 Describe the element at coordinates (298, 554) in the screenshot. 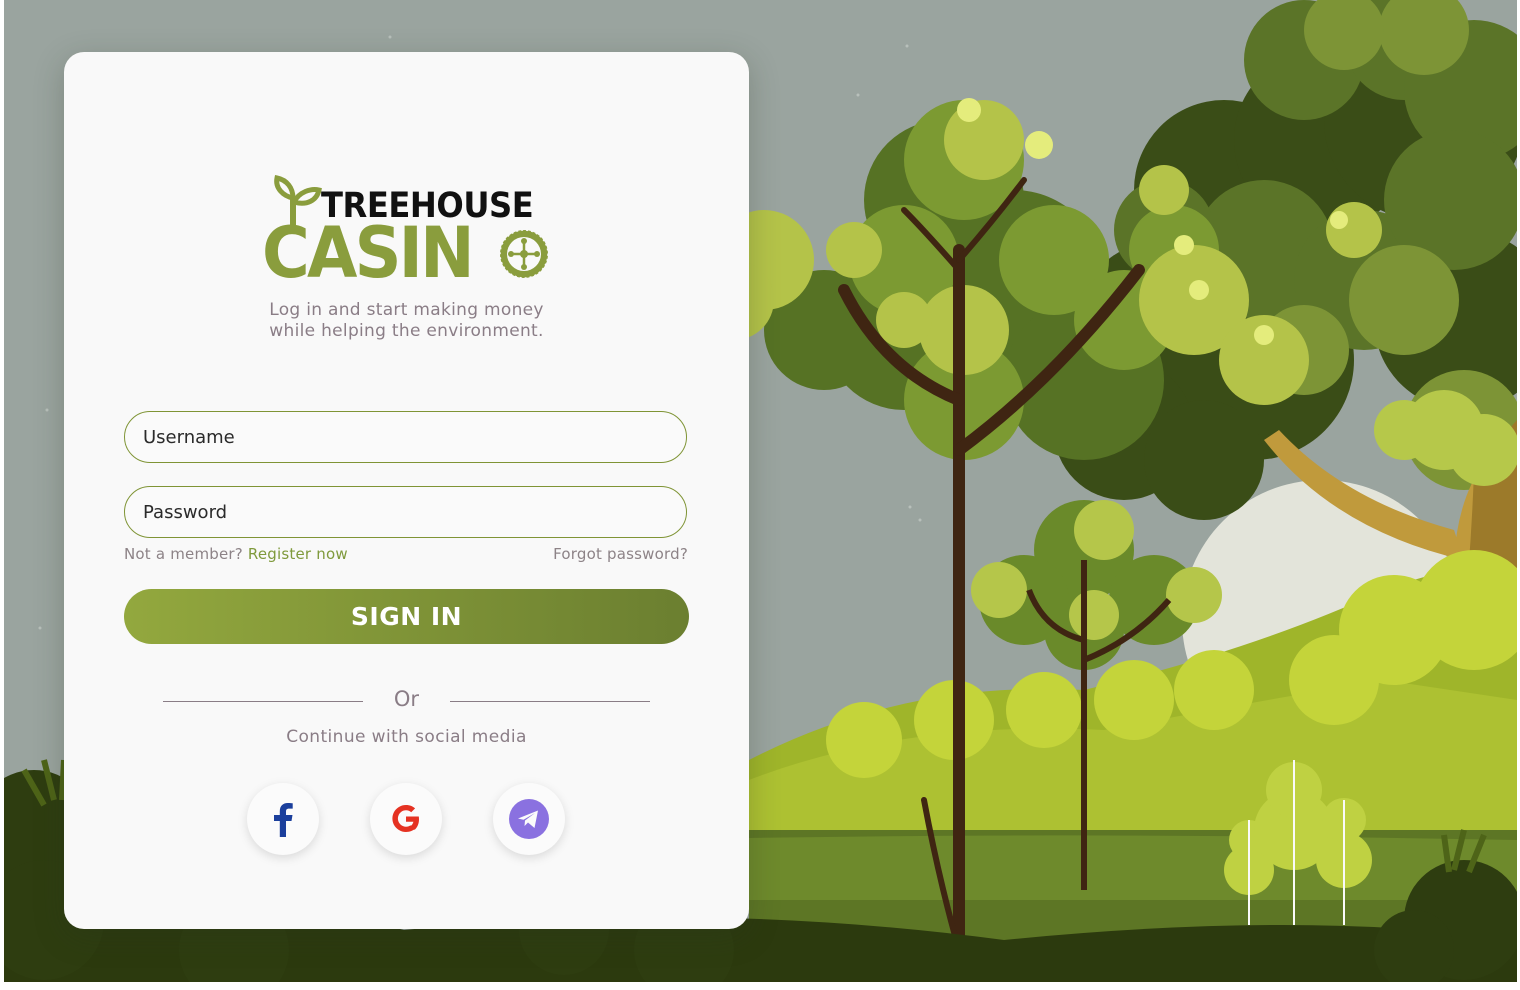

I see `register-link: Register now` at that location.